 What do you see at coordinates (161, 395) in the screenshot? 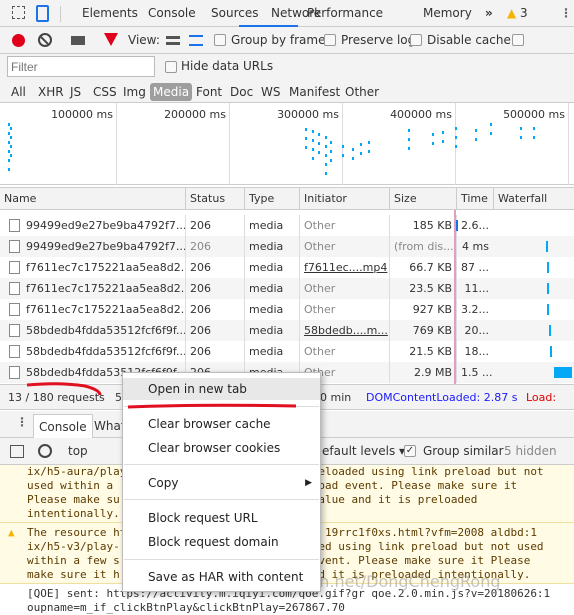
I see `red-annotation-marks` at bounding box center [161, 395].